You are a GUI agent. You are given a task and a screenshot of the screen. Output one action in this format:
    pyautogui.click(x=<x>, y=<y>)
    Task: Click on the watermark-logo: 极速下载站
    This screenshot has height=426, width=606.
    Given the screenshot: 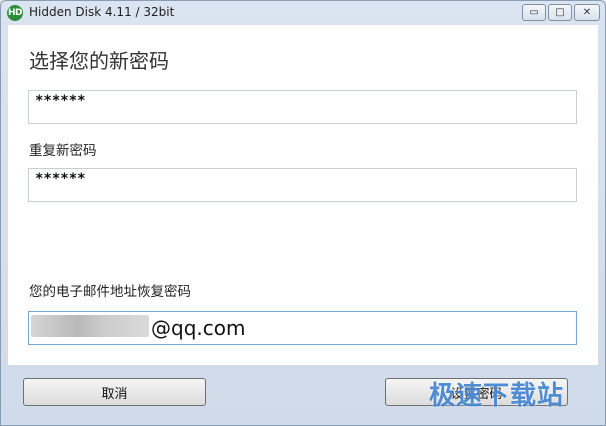 What is the action you would take?
    pyautogui.click(x=497, y=396)
    